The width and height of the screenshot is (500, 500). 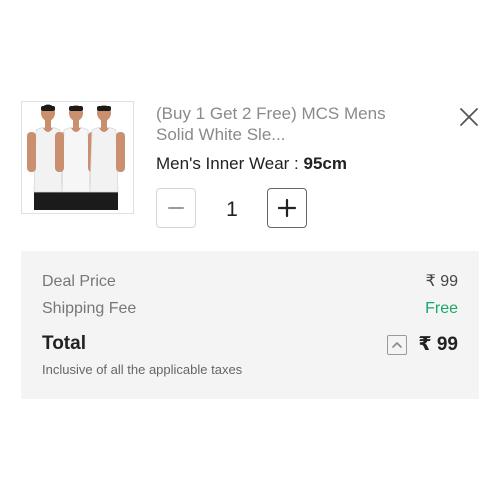 I want to click on close-button, so click(x=469, y=117).